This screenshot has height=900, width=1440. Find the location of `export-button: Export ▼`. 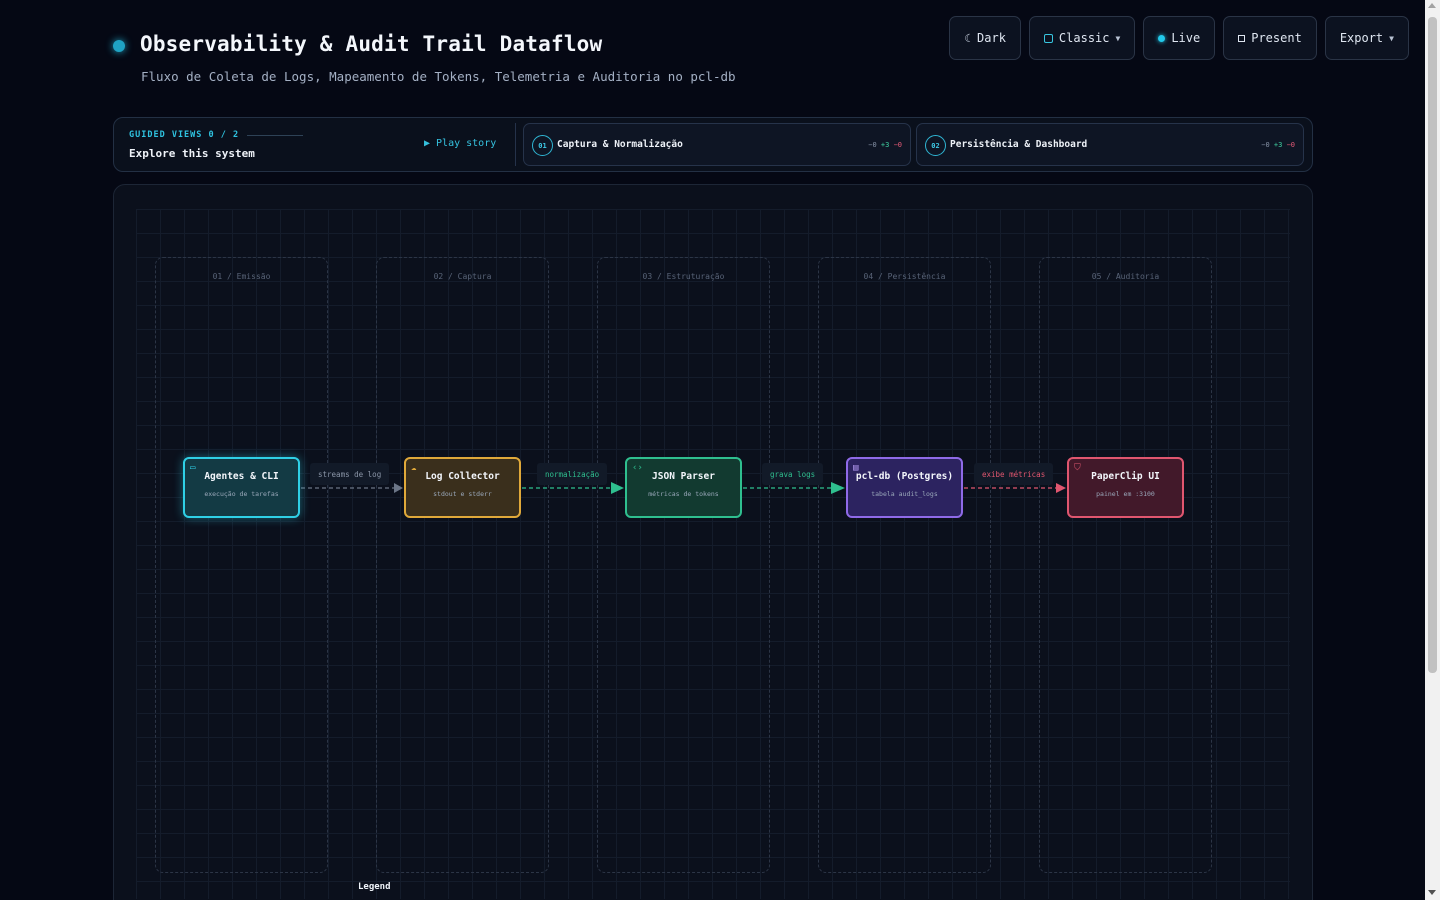

export-button: Export ▼ is located at coordinates (1366, 38).